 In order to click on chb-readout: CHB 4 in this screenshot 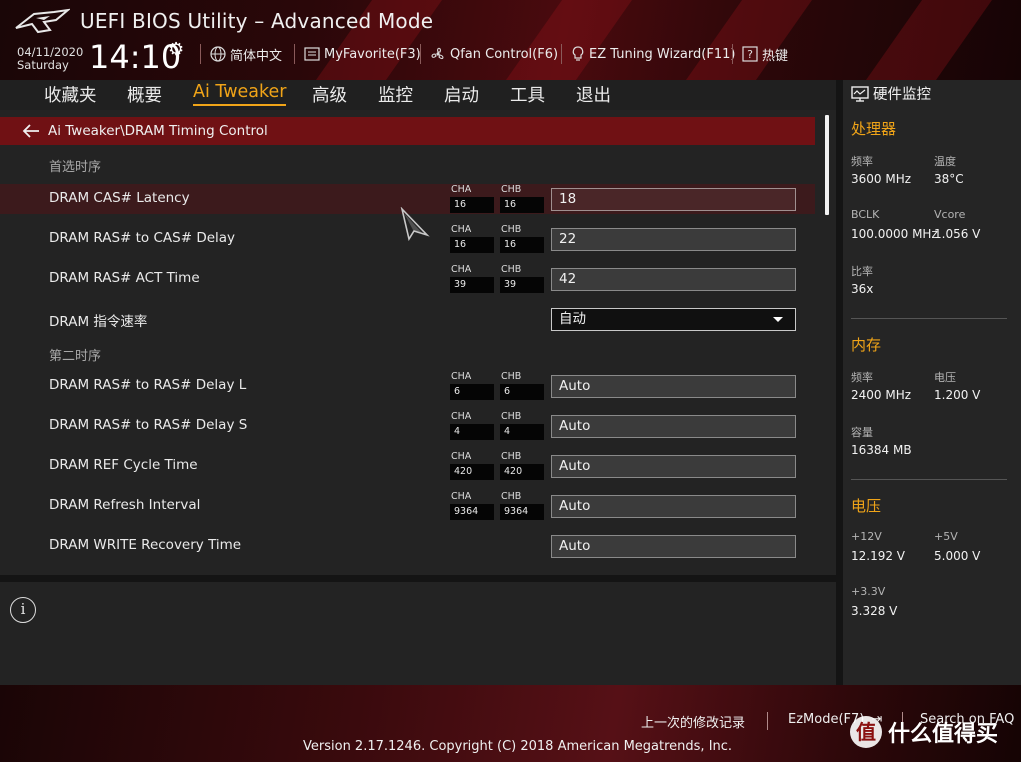, I will do `click(522, 426)`.